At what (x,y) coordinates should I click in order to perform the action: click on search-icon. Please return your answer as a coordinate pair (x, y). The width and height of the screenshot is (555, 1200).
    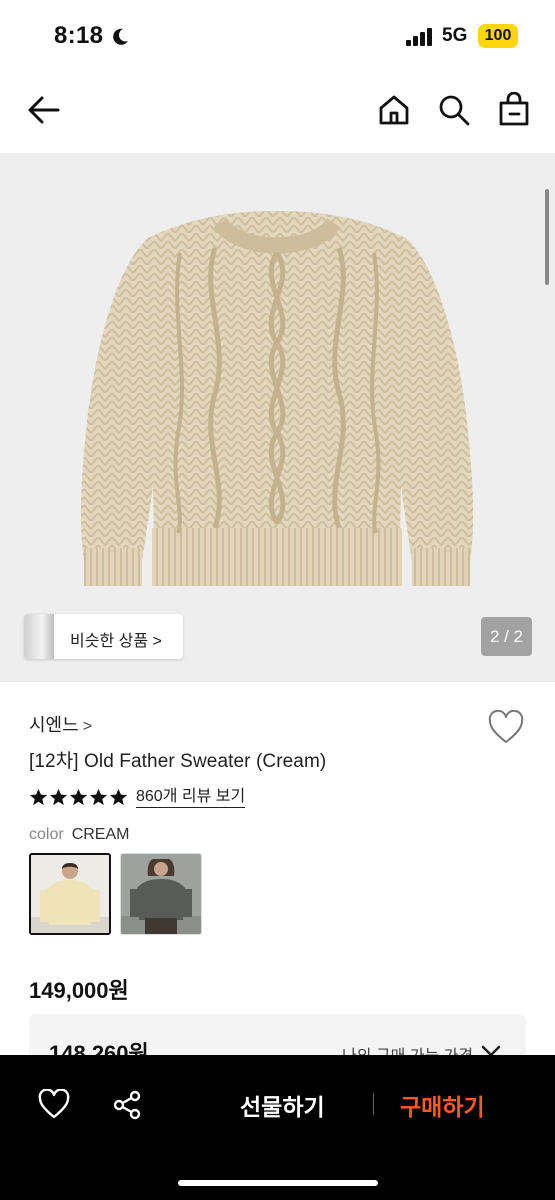
    Looking at the image, I should click on (454, 110).